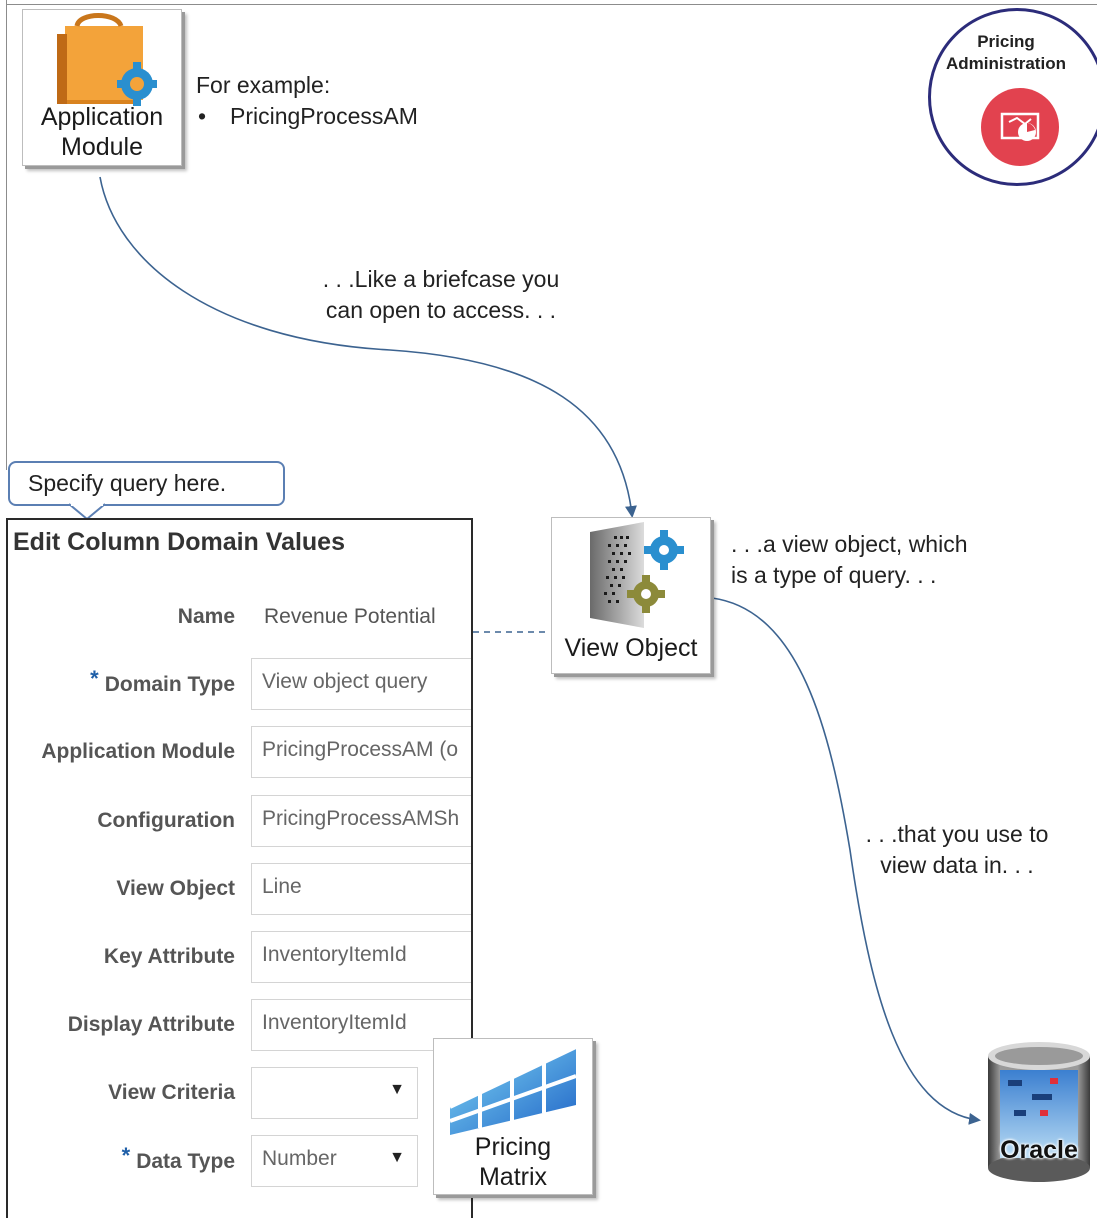 This screenshot has width=1097, height=1218. Describe the element at coordinates (551, 4) in the screenshot. I see `frame-top-edge` at that location.